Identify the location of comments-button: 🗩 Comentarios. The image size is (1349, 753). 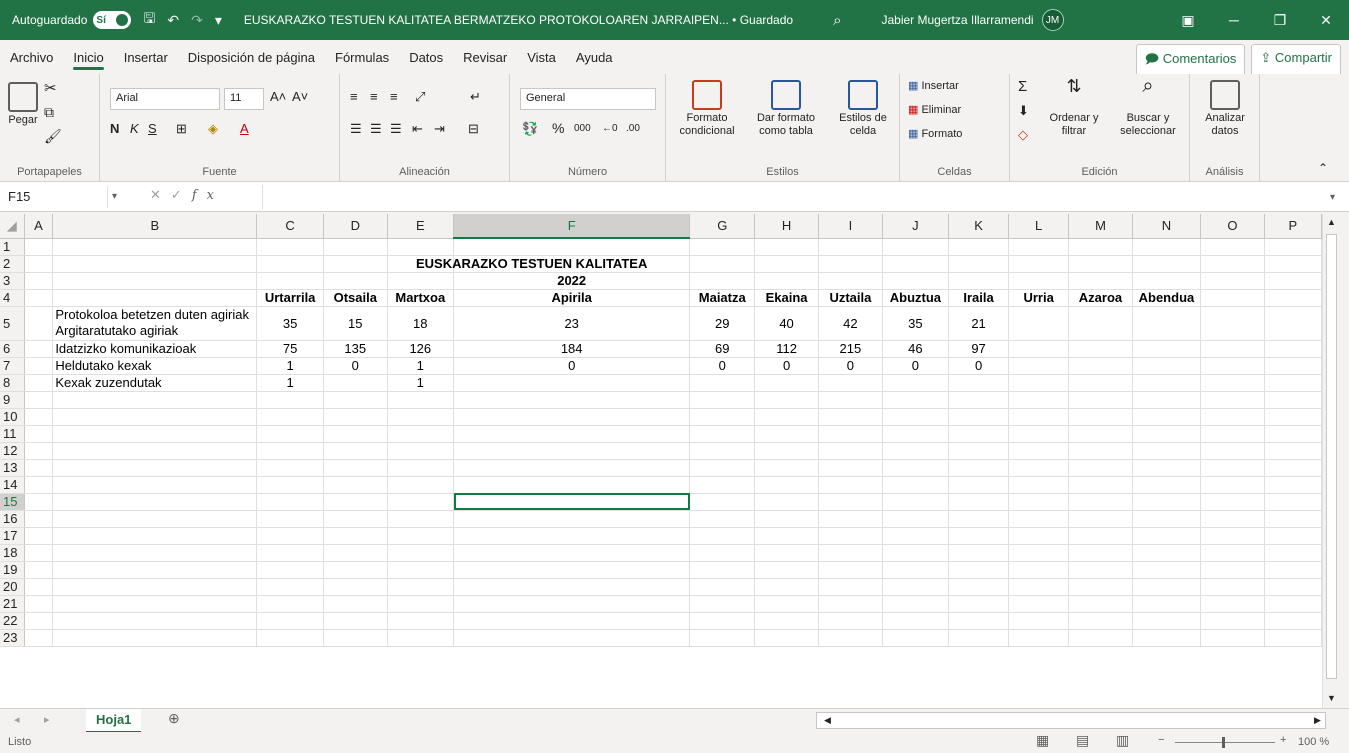
(1190, 61).